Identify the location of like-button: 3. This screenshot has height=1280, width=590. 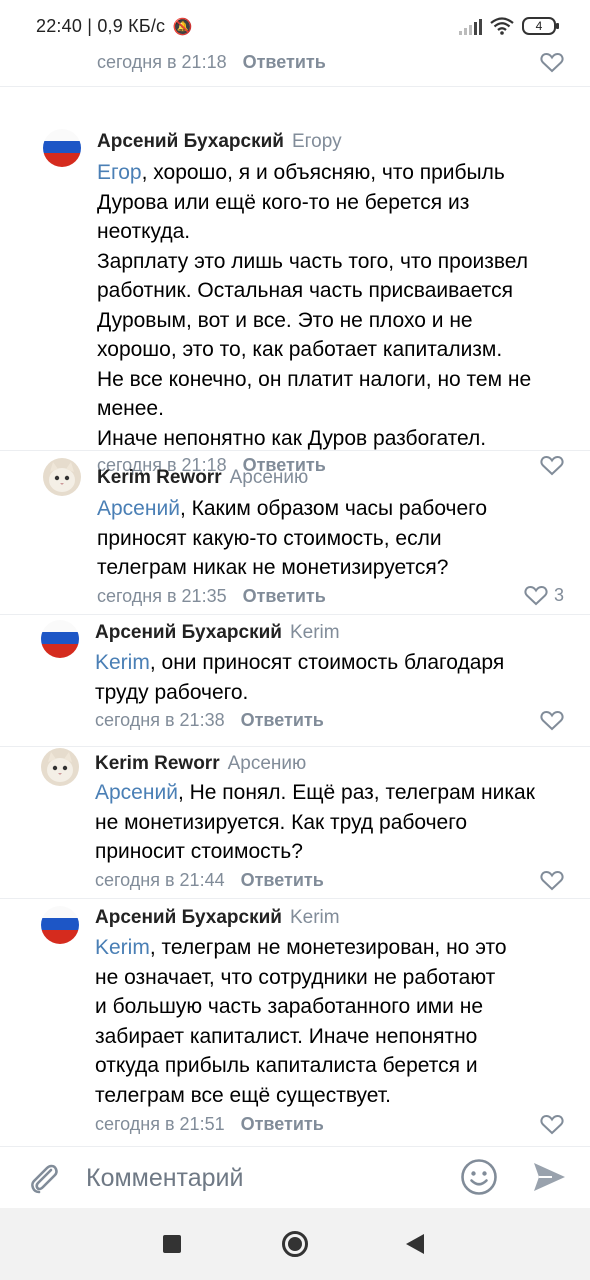
(544, 595).